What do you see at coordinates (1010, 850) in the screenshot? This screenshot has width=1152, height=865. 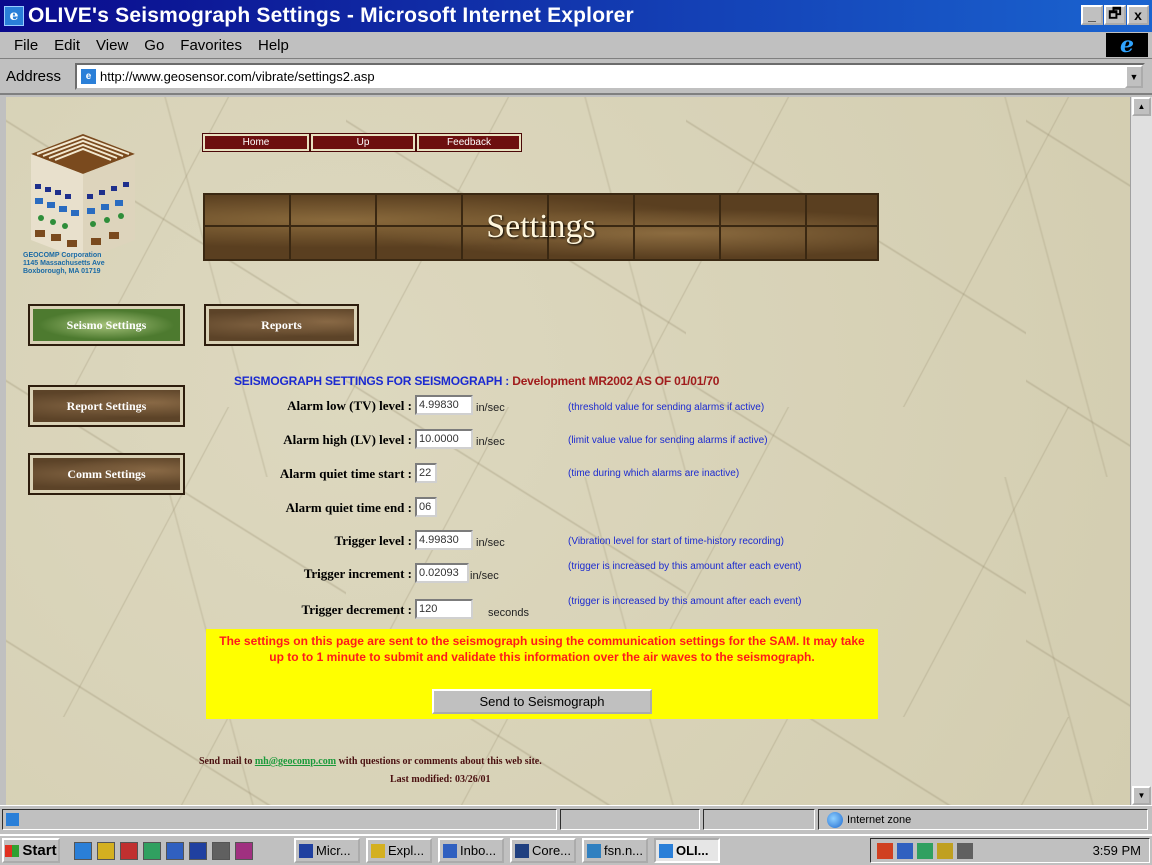 I see `system-tray: 3:59 PM` at bounding box center [1010, 850].